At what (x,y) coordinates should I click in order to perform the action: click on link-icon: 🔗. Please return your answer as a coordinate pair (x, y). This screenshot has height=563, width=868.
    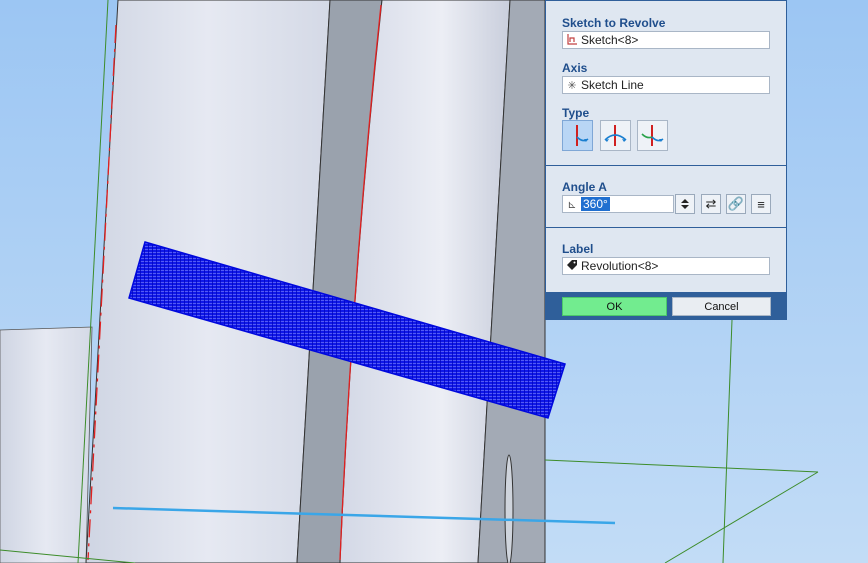
    Looking at the image, I should click on (736, 203).